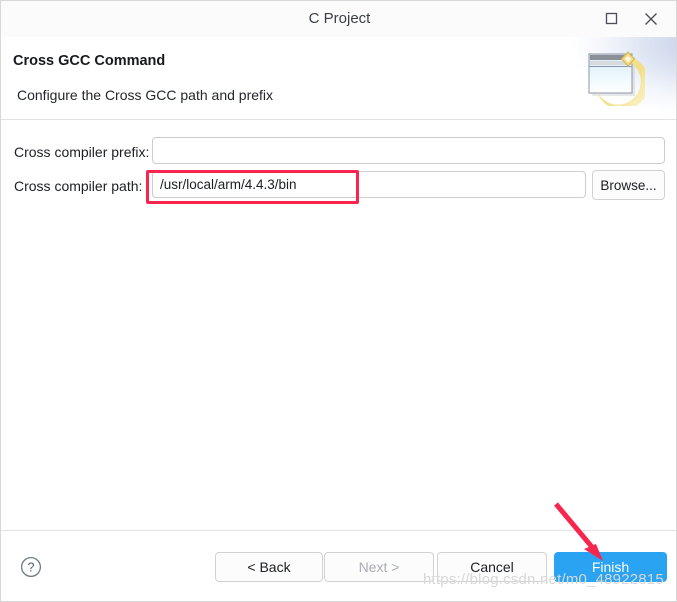 The image size is (677, 602). Describe the element at coordinates (78, 186) in the screenshot. I see `cross-compiler-path-label: Cross compiler path:` at that location.